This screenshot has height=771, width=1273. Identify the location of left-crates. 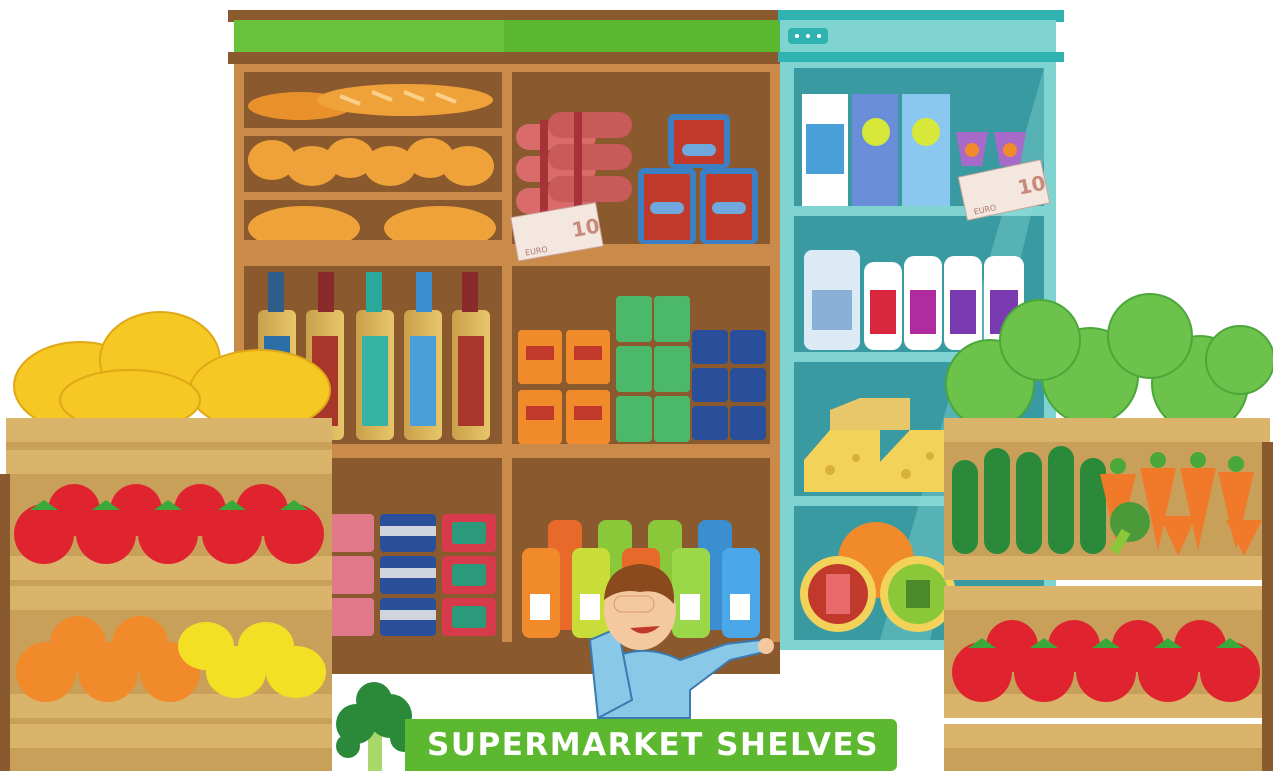
(166, 594).